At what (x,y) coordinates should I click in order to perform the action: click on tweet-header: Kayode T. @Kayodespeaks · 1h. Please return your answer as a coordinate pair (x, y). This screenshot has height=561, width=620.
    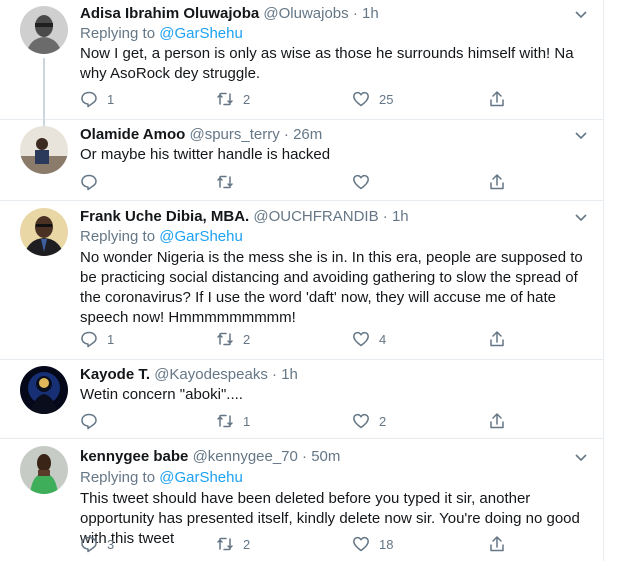
    Looking at the image, I should click on (189, 375).